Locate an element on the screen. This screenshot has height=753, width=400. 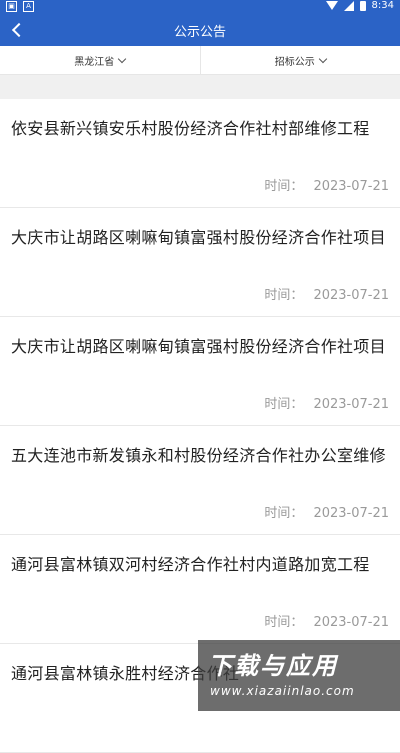
watermark-main-text: 下载与应用 is located at coordinates (273, 663).